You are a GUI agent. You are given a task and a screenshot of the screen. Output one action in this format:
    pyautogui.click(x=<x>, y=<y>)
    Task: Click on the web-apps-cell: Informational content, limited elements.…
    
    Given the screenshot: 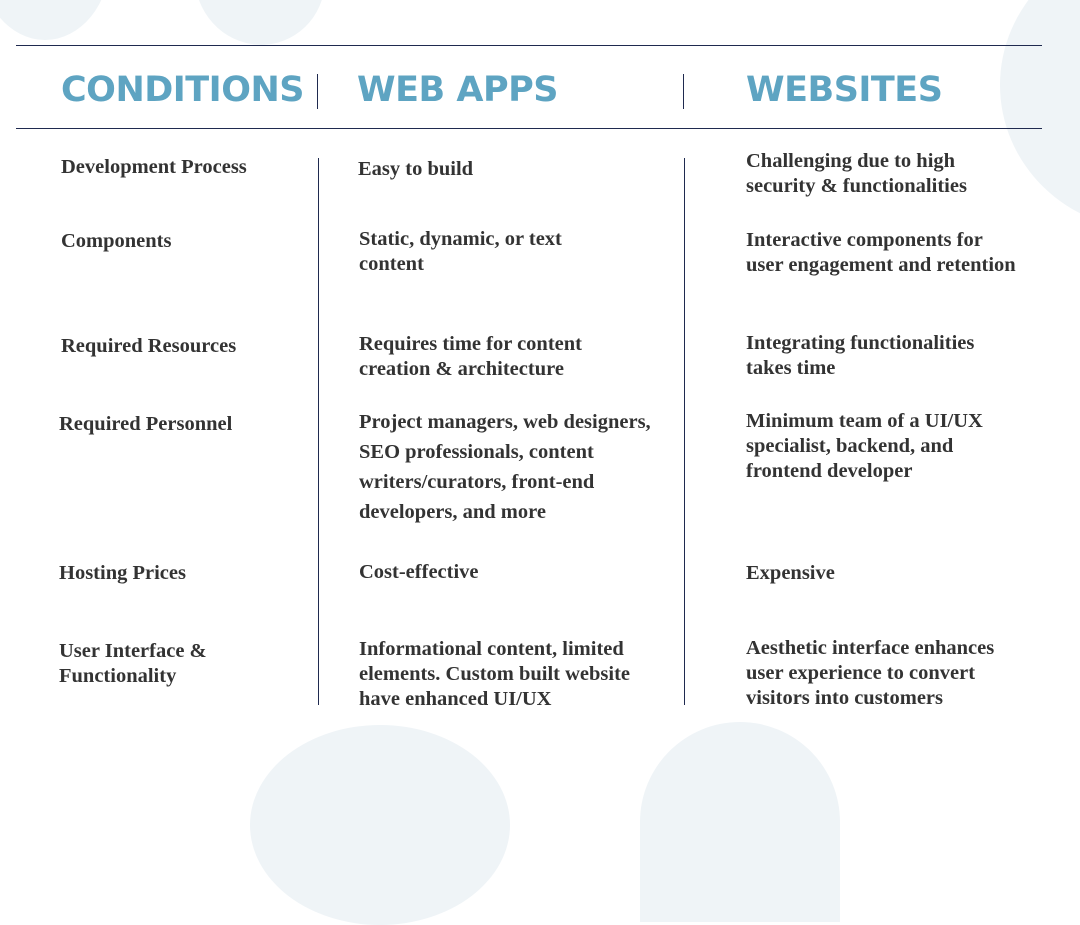 What is the action you would take?
    pyautogui.click(x=495, y=674)
    